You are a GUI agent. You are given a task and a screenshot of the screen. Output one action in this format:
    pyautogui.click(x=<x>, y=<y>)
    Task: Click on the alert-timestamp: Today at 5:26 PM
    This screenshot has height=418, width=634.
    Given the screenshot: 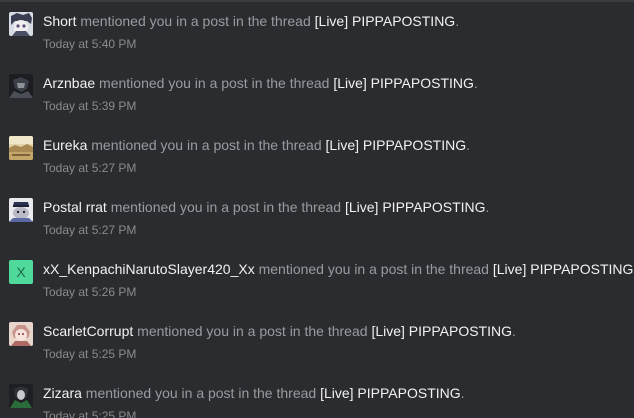 What is the action you would take?
    pyautogui.click(x=90, y=292)
    